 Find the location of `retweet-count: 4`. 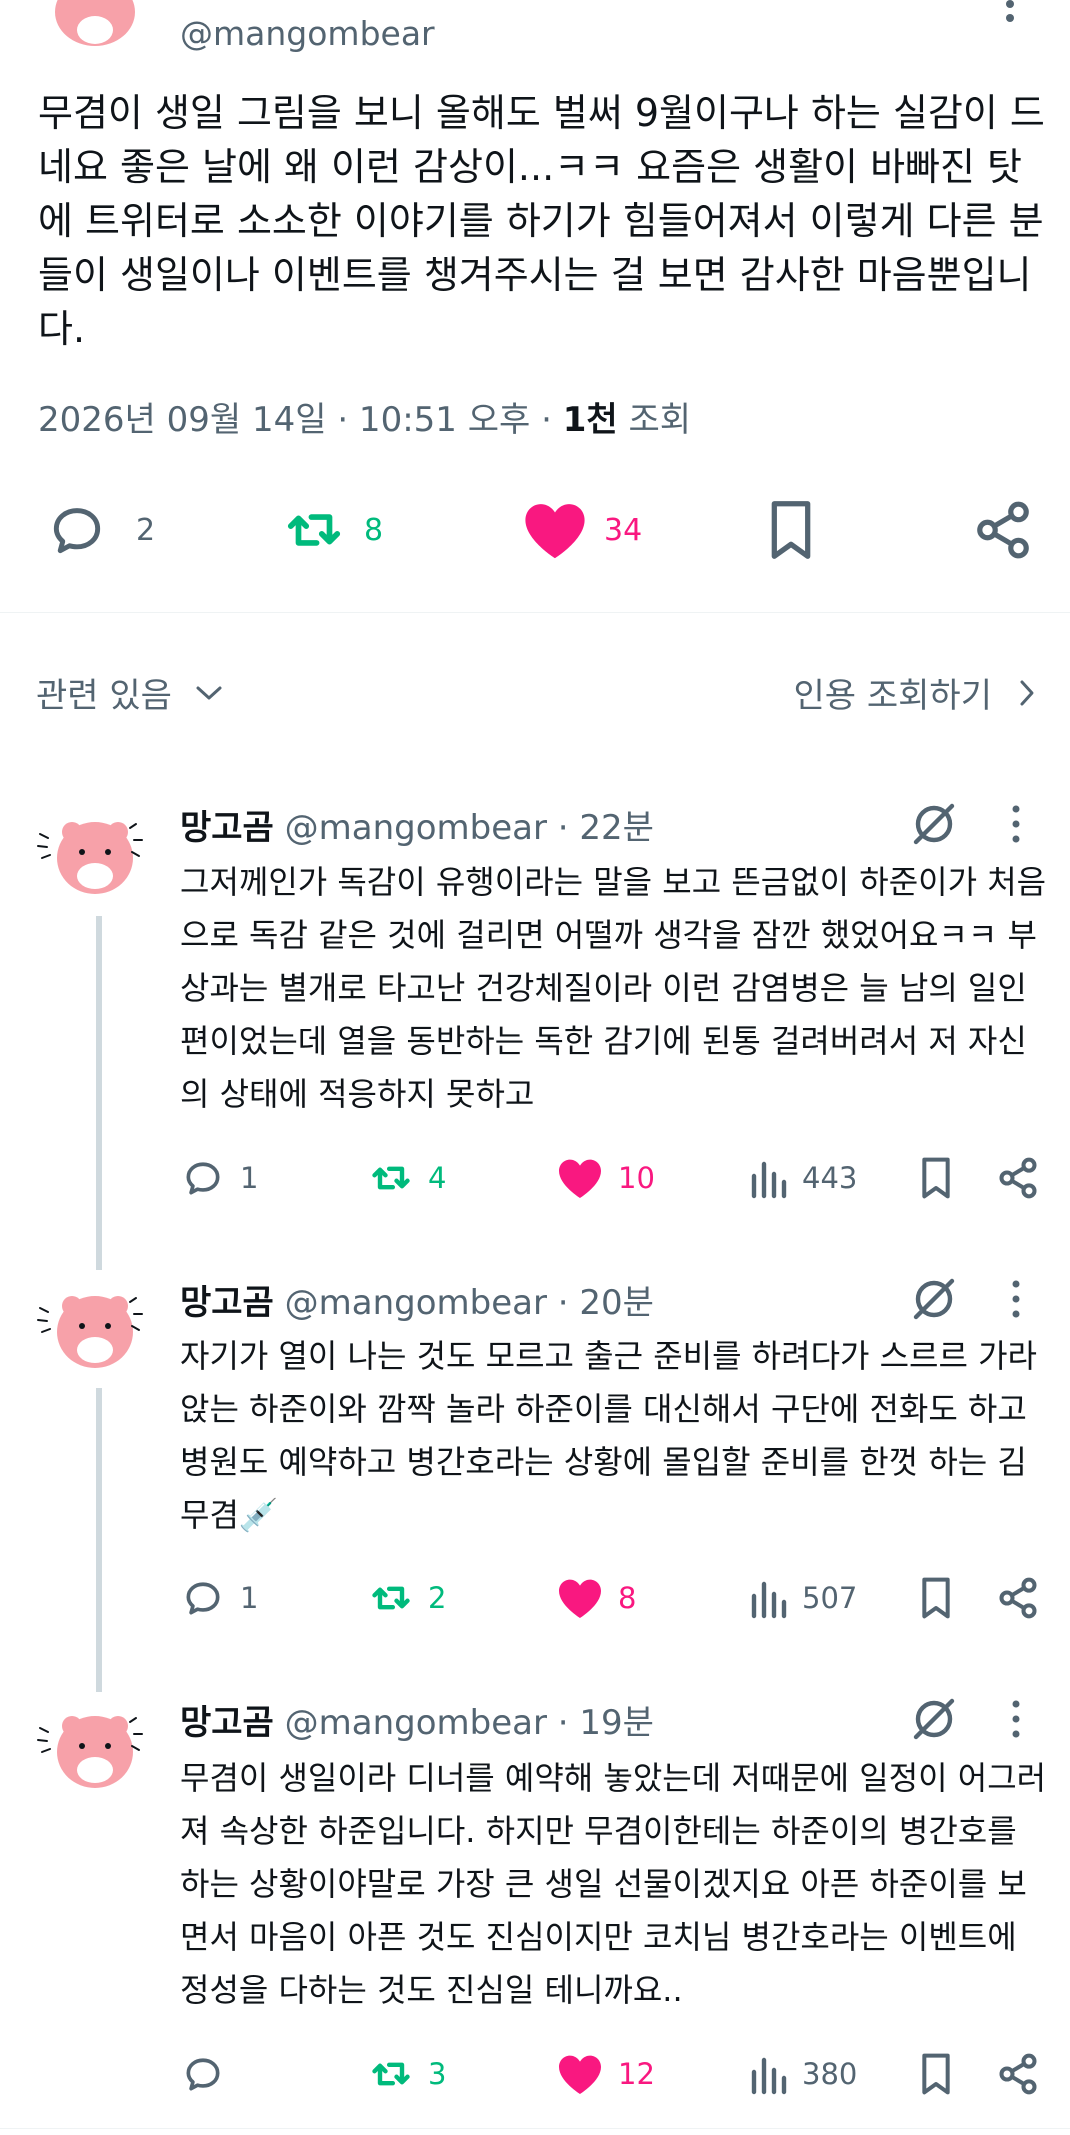

retweet-count: 4 is located at coordinates (437, 1178).